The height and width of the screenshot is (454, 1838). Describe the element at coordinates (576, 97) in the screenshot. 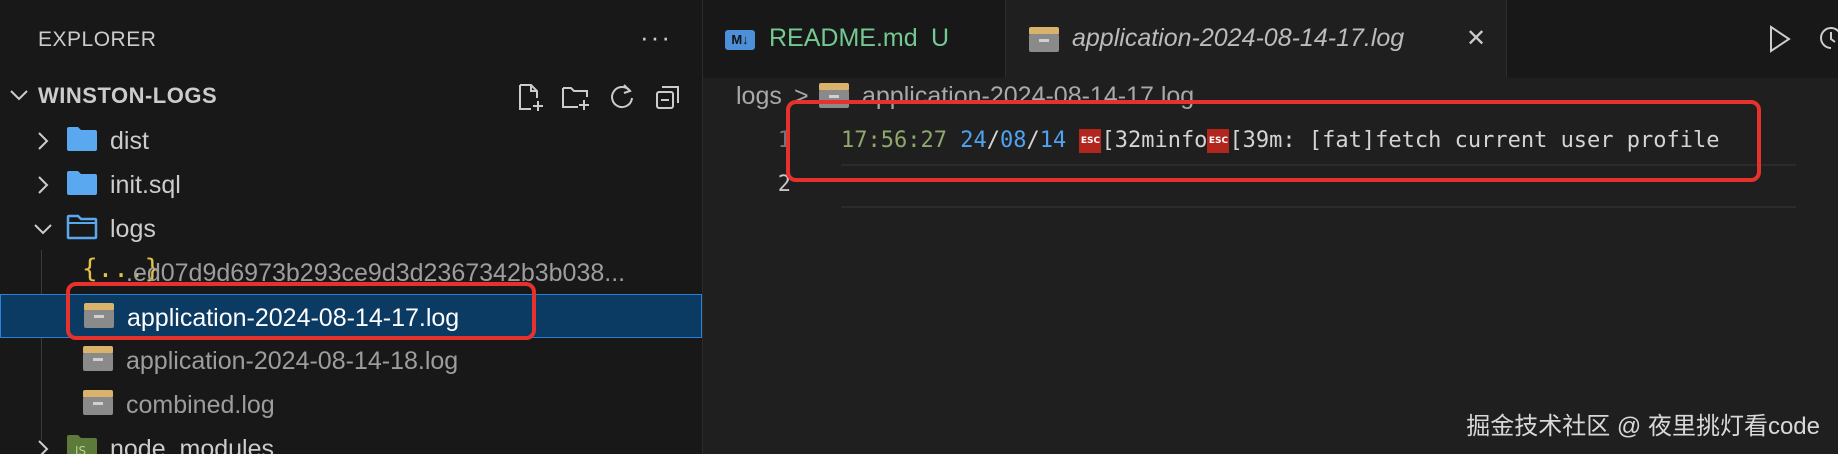

I see `new-folder-icon` at that location.